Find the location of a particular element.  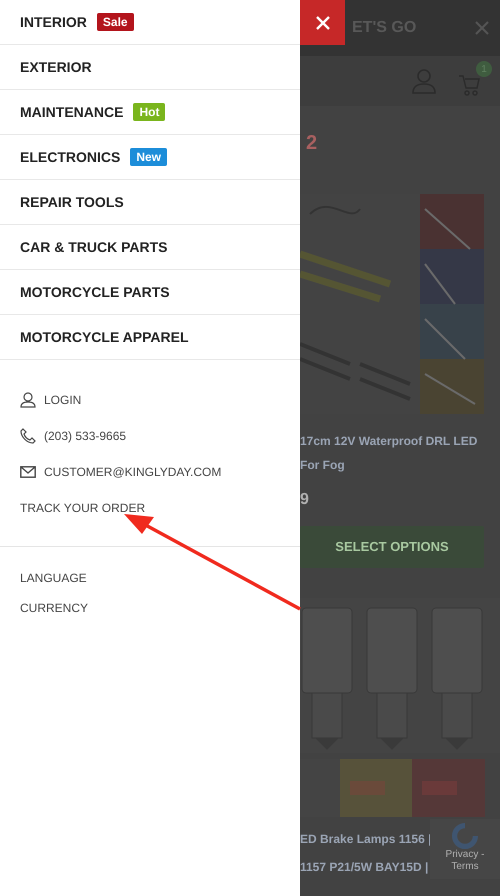

settings-link: LANGUAGE is located at coordinates (53, 578).